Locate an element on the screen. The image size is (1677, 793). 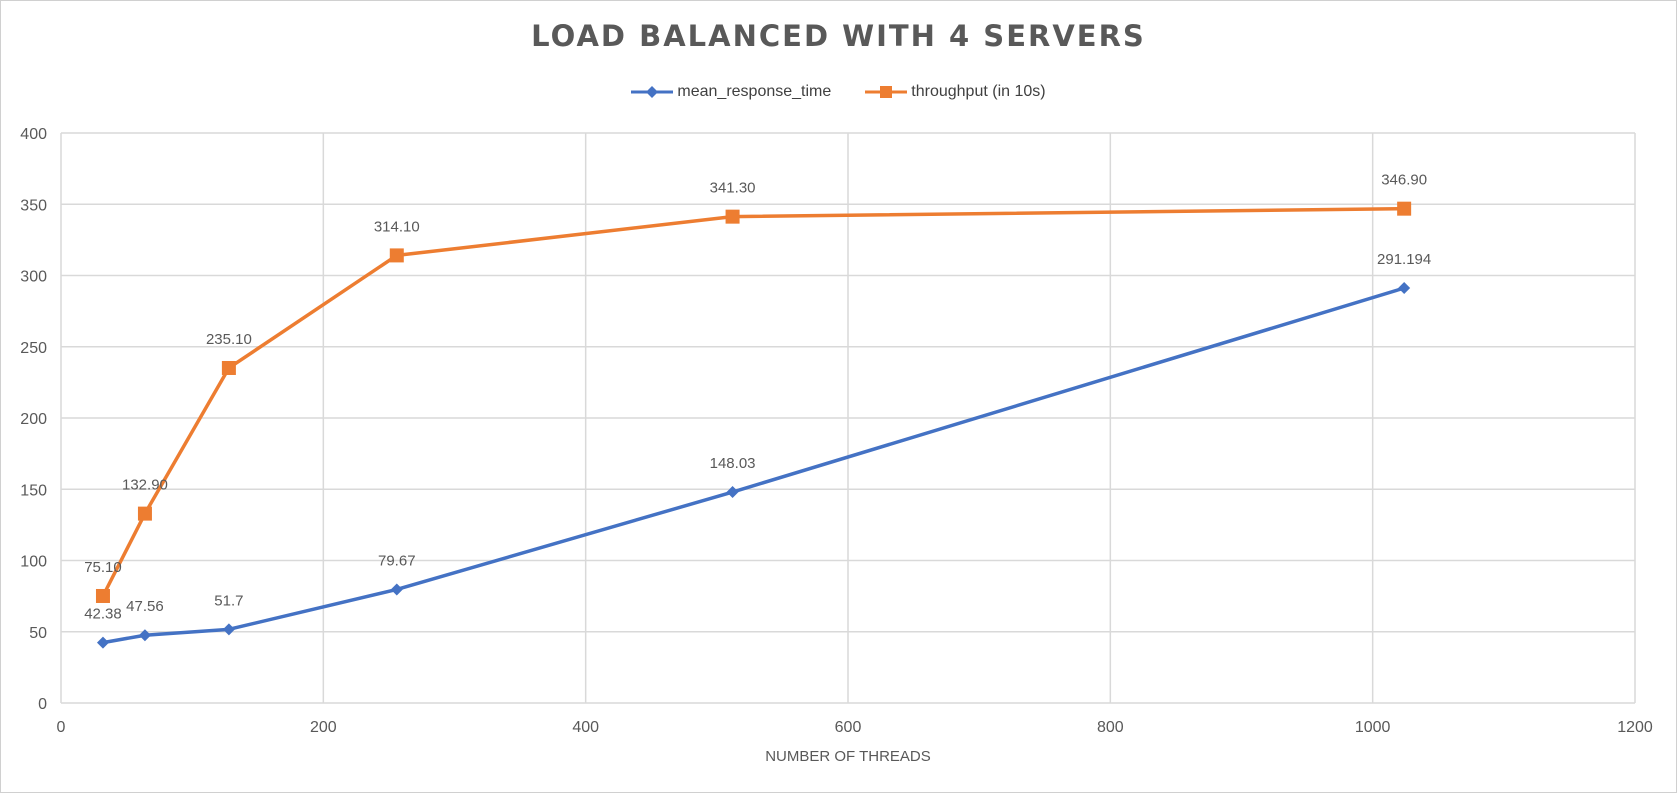
x-tick-label: 1200 is located at coordinates (1635, 727).